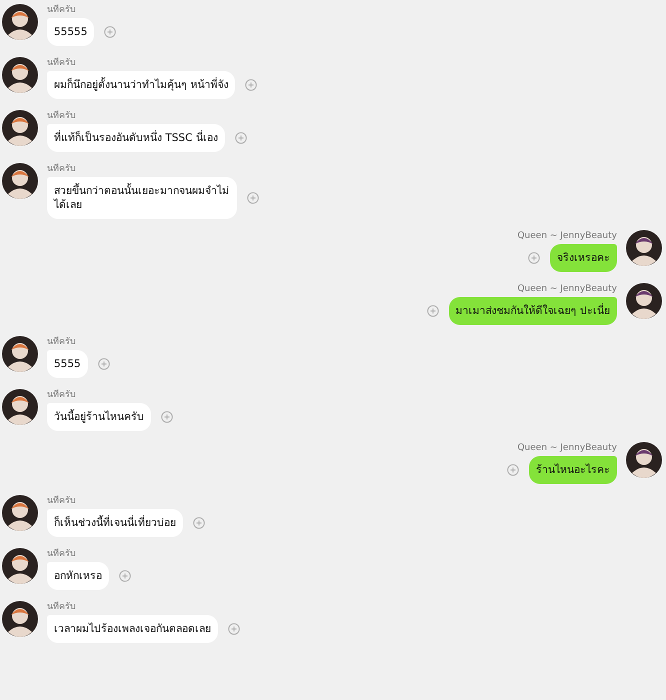  Describe the element at coordinates (115, 523) in the screenshot. I see `message-bubble: ก็เห็นช่วงนี้ที่เจนนี่เที่ยวบ่อย` at that location.